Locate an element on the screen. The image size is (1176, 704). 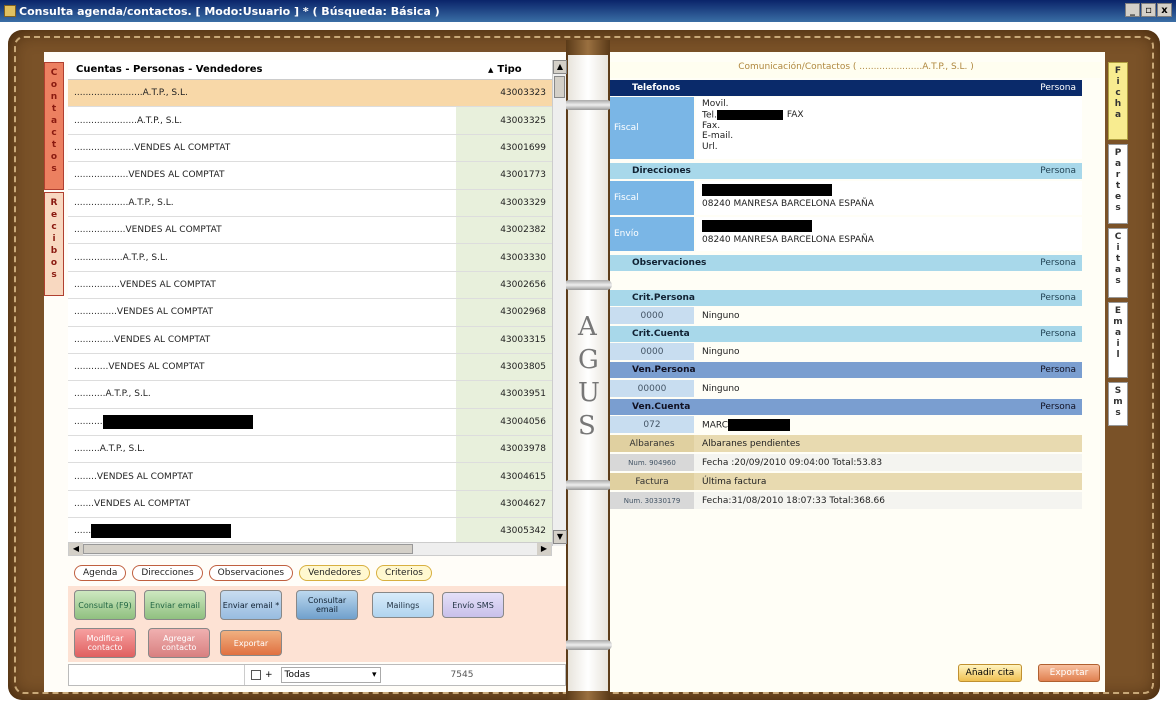
agregar-contacto-button: Agregar contacto is located at coordinates (179, 643).